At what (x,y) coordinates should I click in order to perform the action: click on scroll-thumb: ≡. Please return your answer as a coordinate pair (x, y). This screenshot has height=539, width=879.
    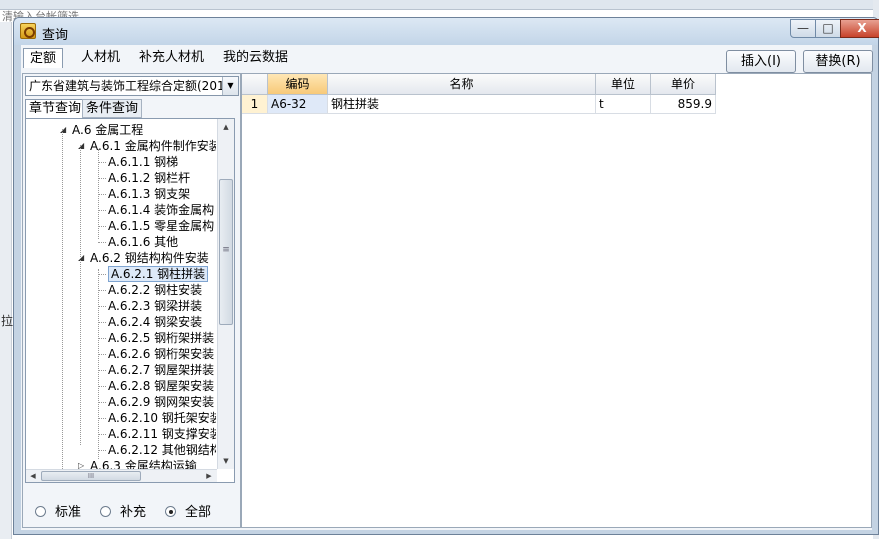
    Looking at the image, I should click on (226, 252).